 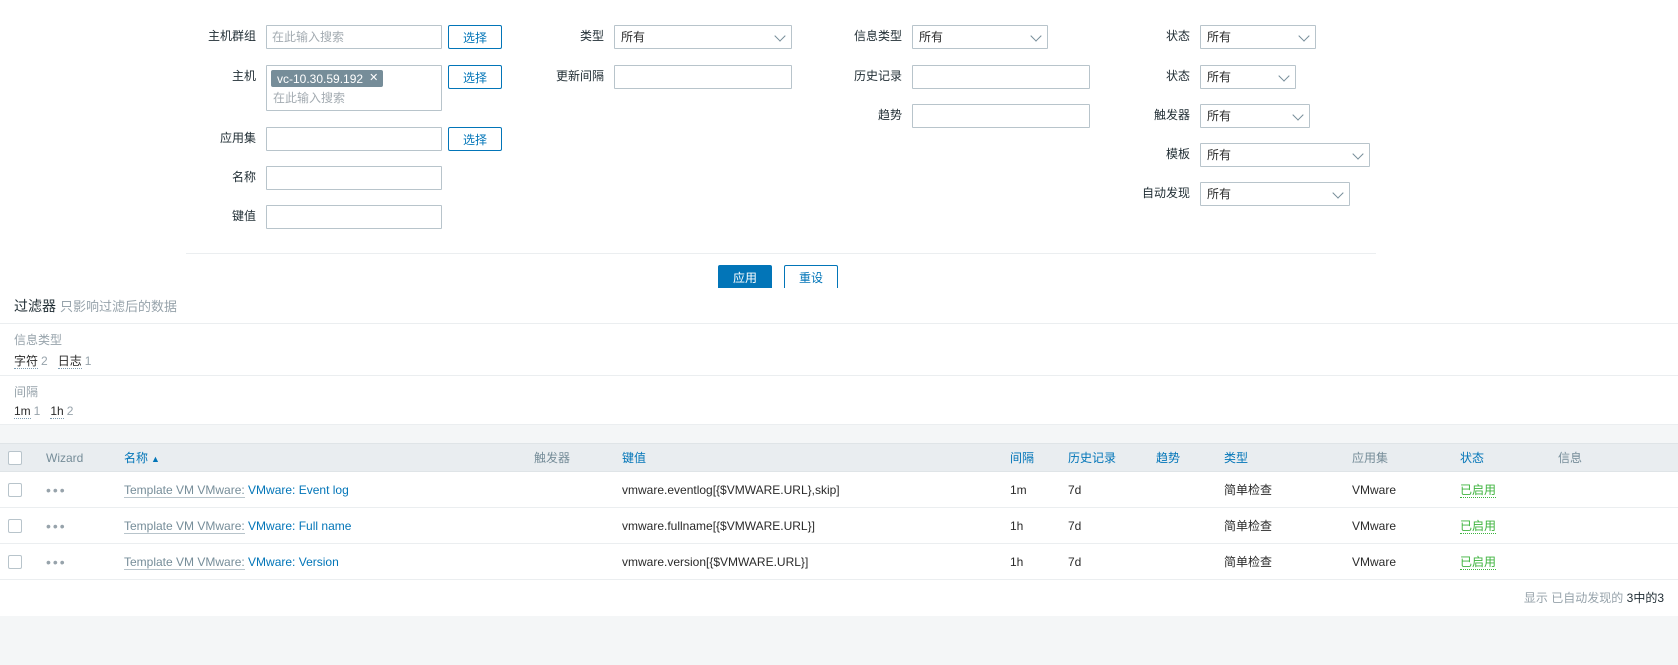 What do you see at coordinates (321, 457) in the screenshot?
I see `header-name: 名称 ▲` at bounding box center [321, 457].